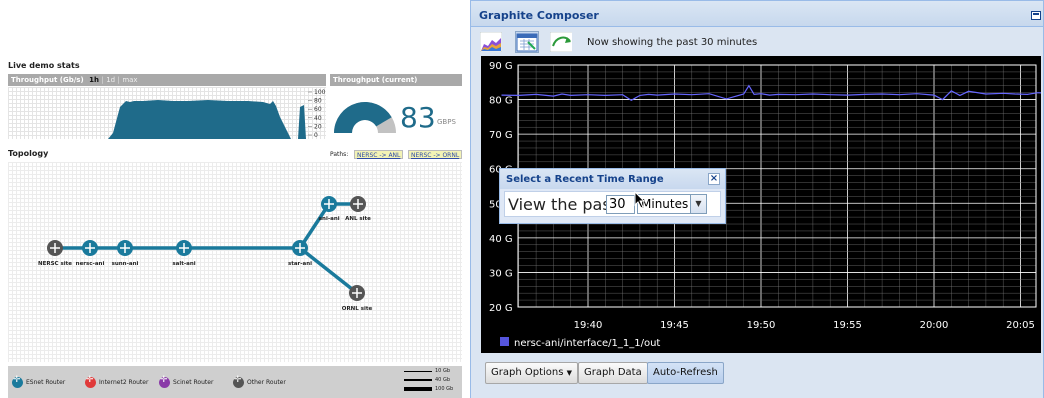 The image size is (1044, 398). I want to click on range-quantity-input, so click(620, 204).